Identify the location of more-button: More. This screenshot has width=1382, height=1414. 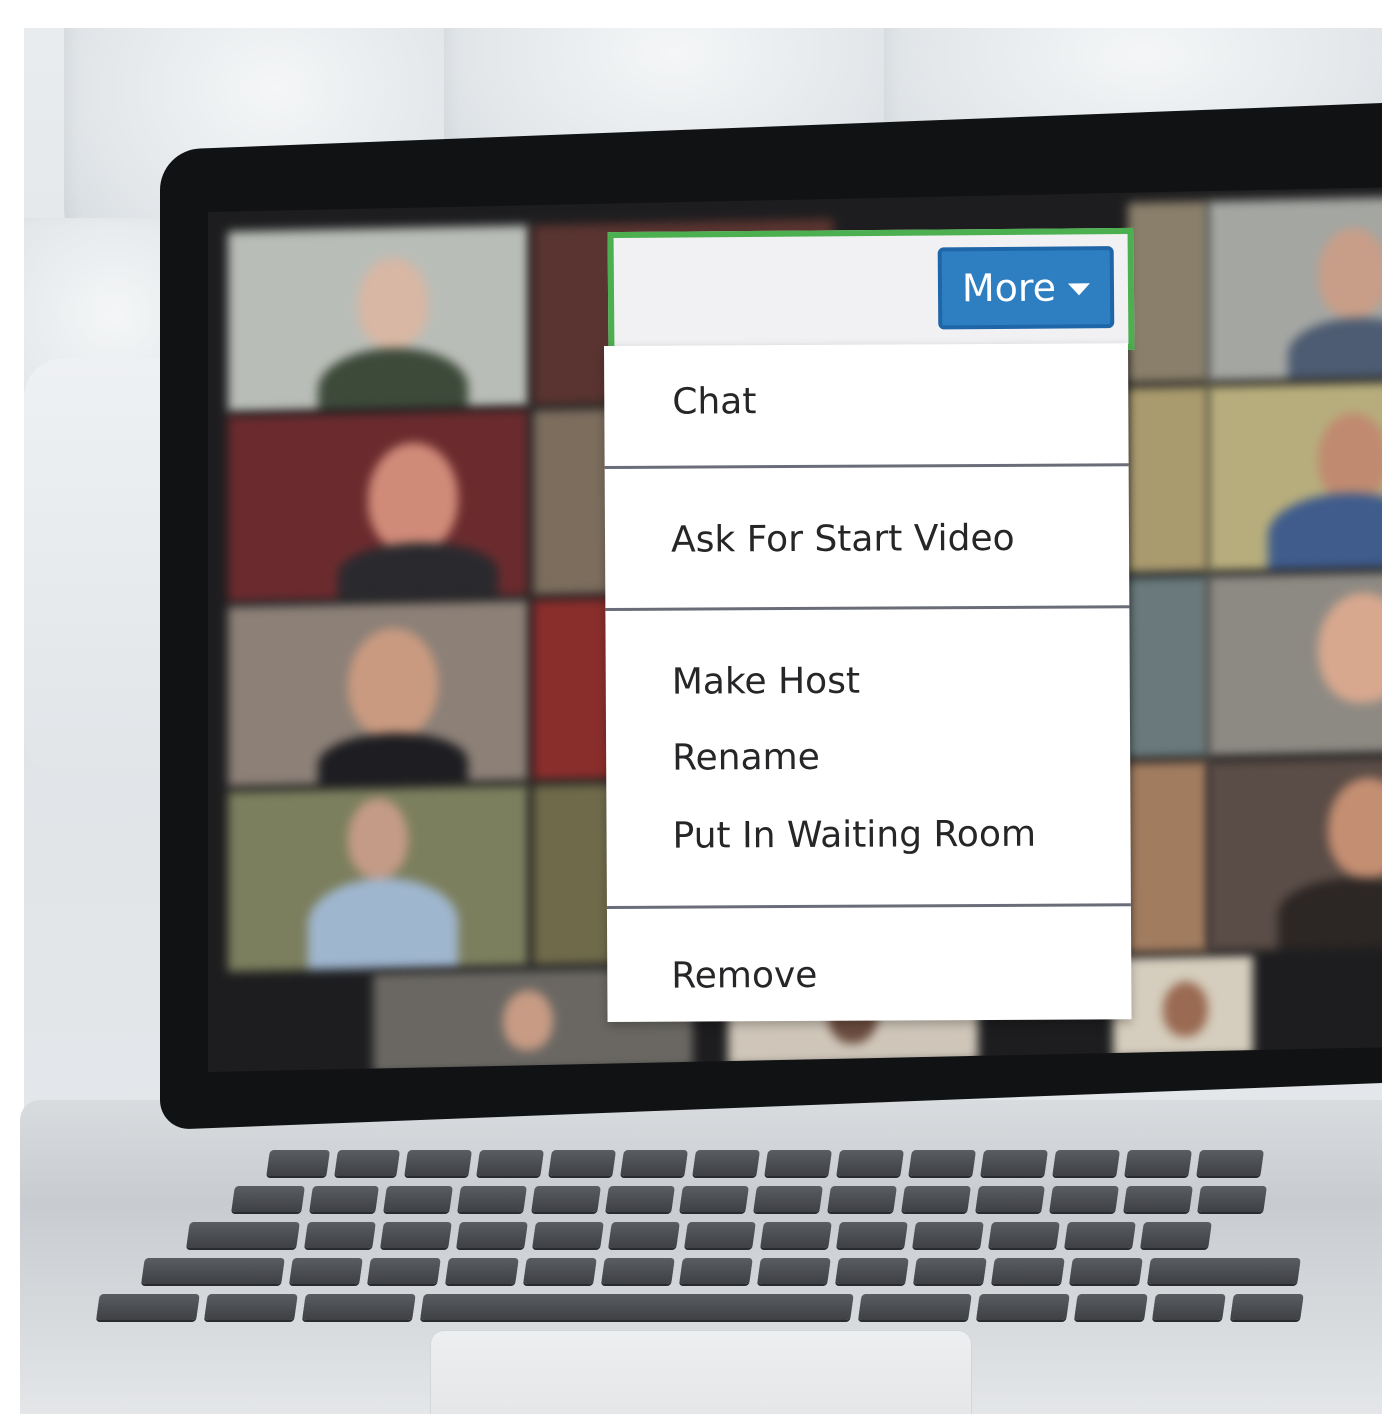
(1026, 288).